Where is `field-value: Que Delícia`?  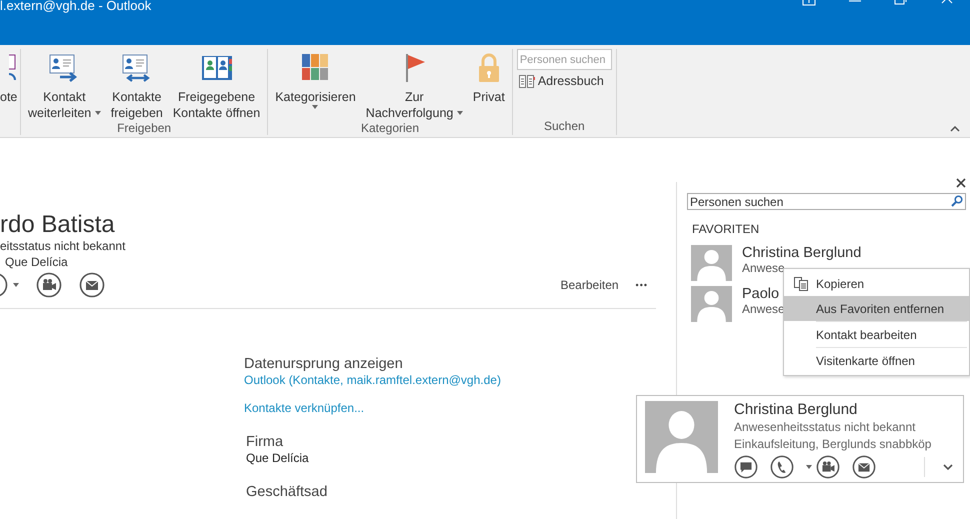 field-value: Que Delícia is located at coordinates (278, 458).